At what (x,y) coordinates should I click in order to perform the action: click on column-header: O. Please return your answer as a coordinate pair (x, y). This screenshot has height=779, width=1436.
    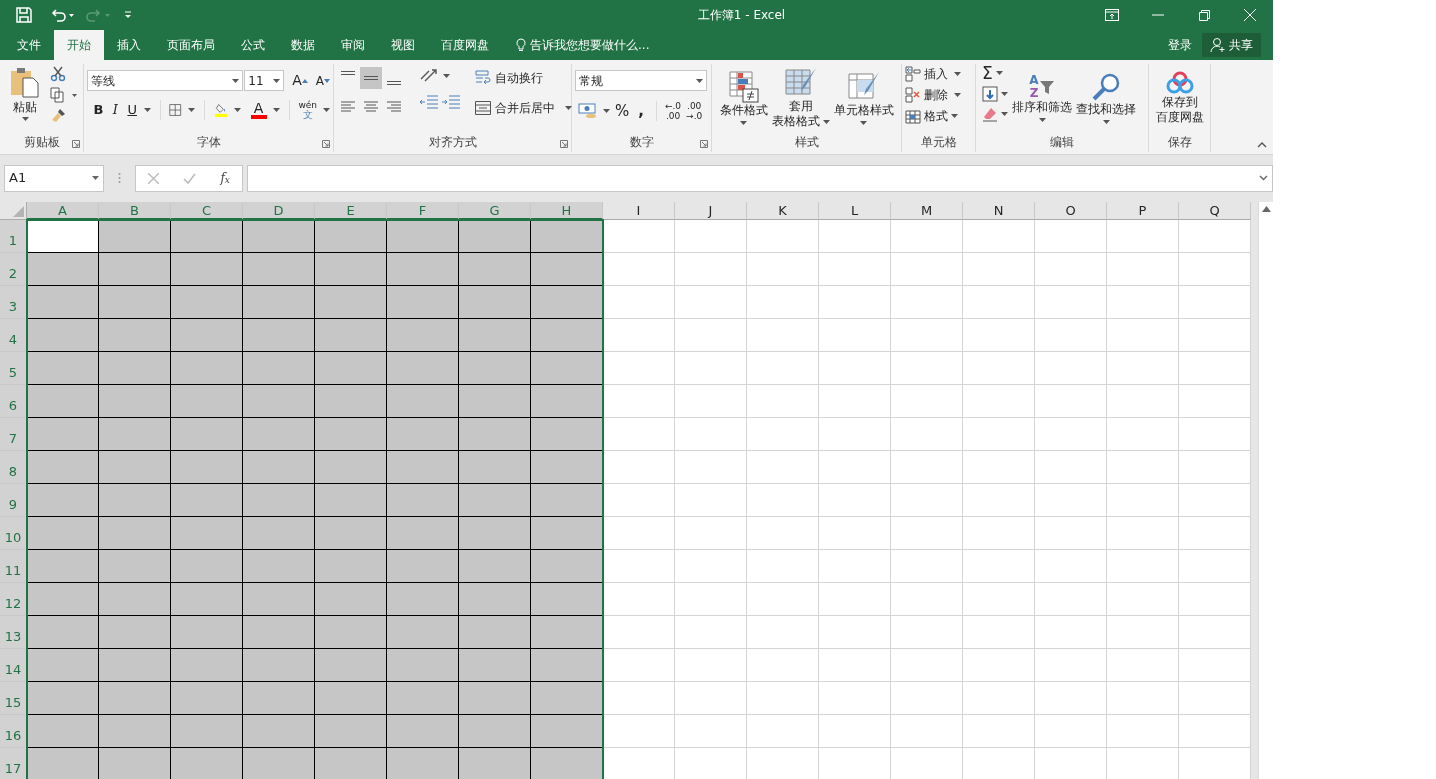
    Looking at the image, I should click on (1071, 211).